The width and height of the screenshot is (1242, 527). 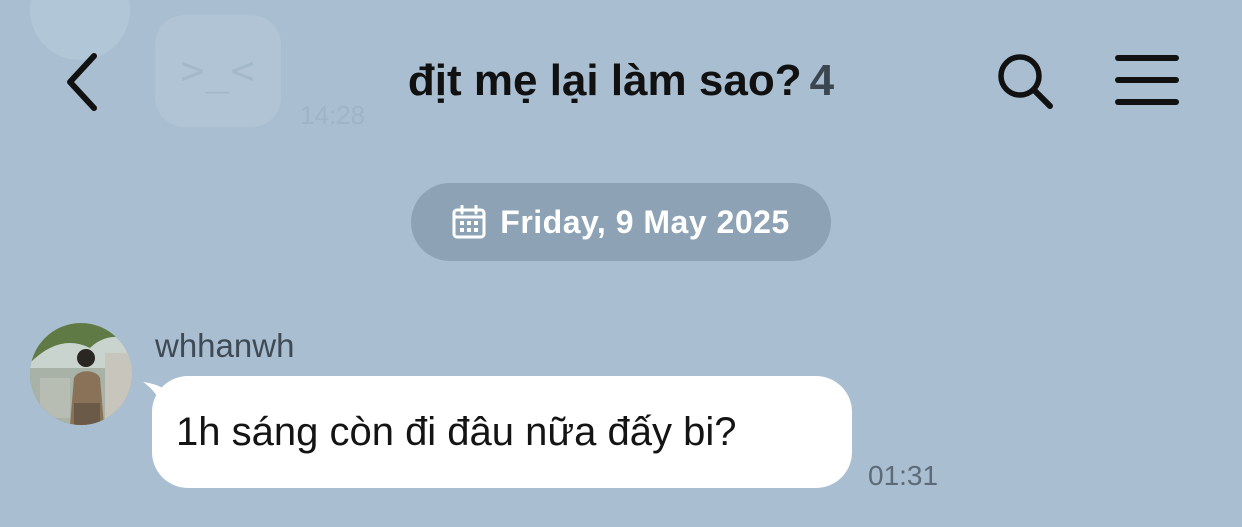 What do you see at coordinates (645, 221) in the screenshot?
I see `date-label: Friday, 9 May 2025` at bounding box center [645, 221].